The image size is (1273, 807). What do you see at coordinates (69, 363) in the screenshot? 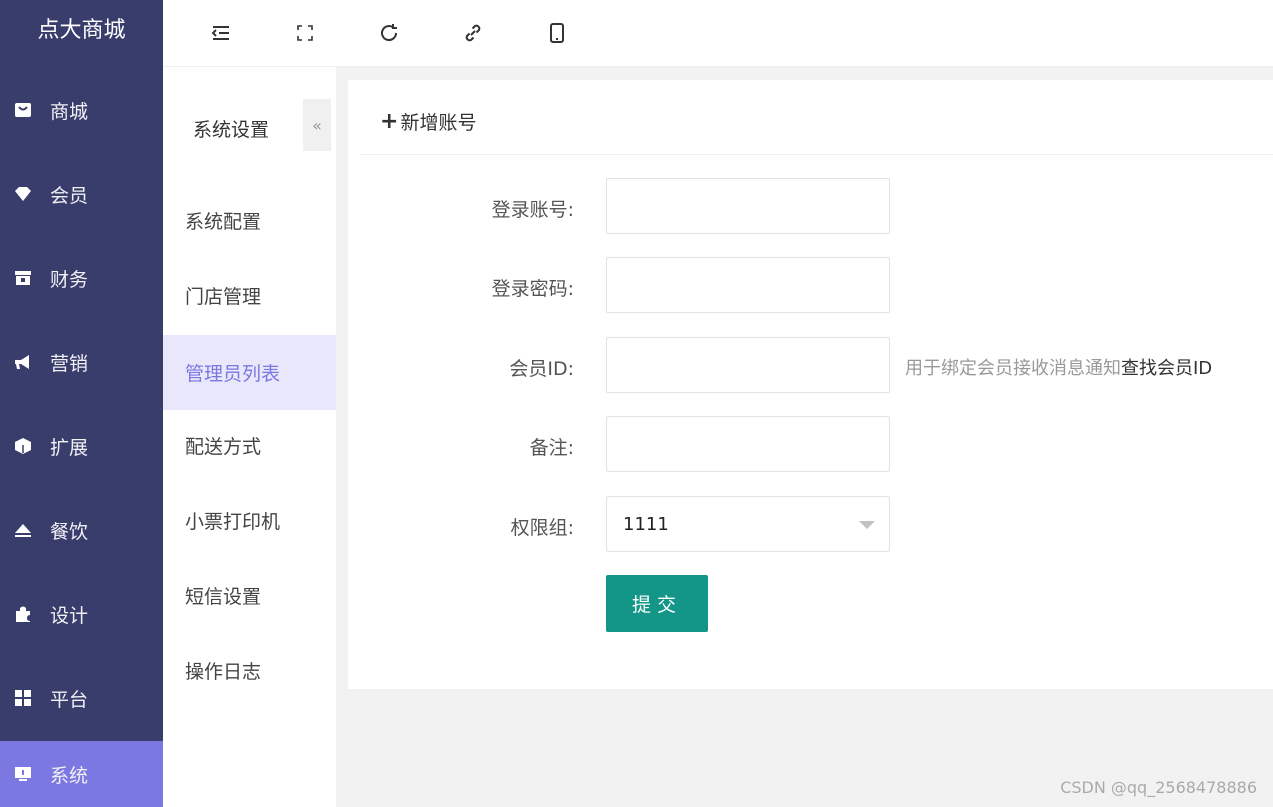
I see `sidebar-item-label: 营销` at bounding box center [69, 363].